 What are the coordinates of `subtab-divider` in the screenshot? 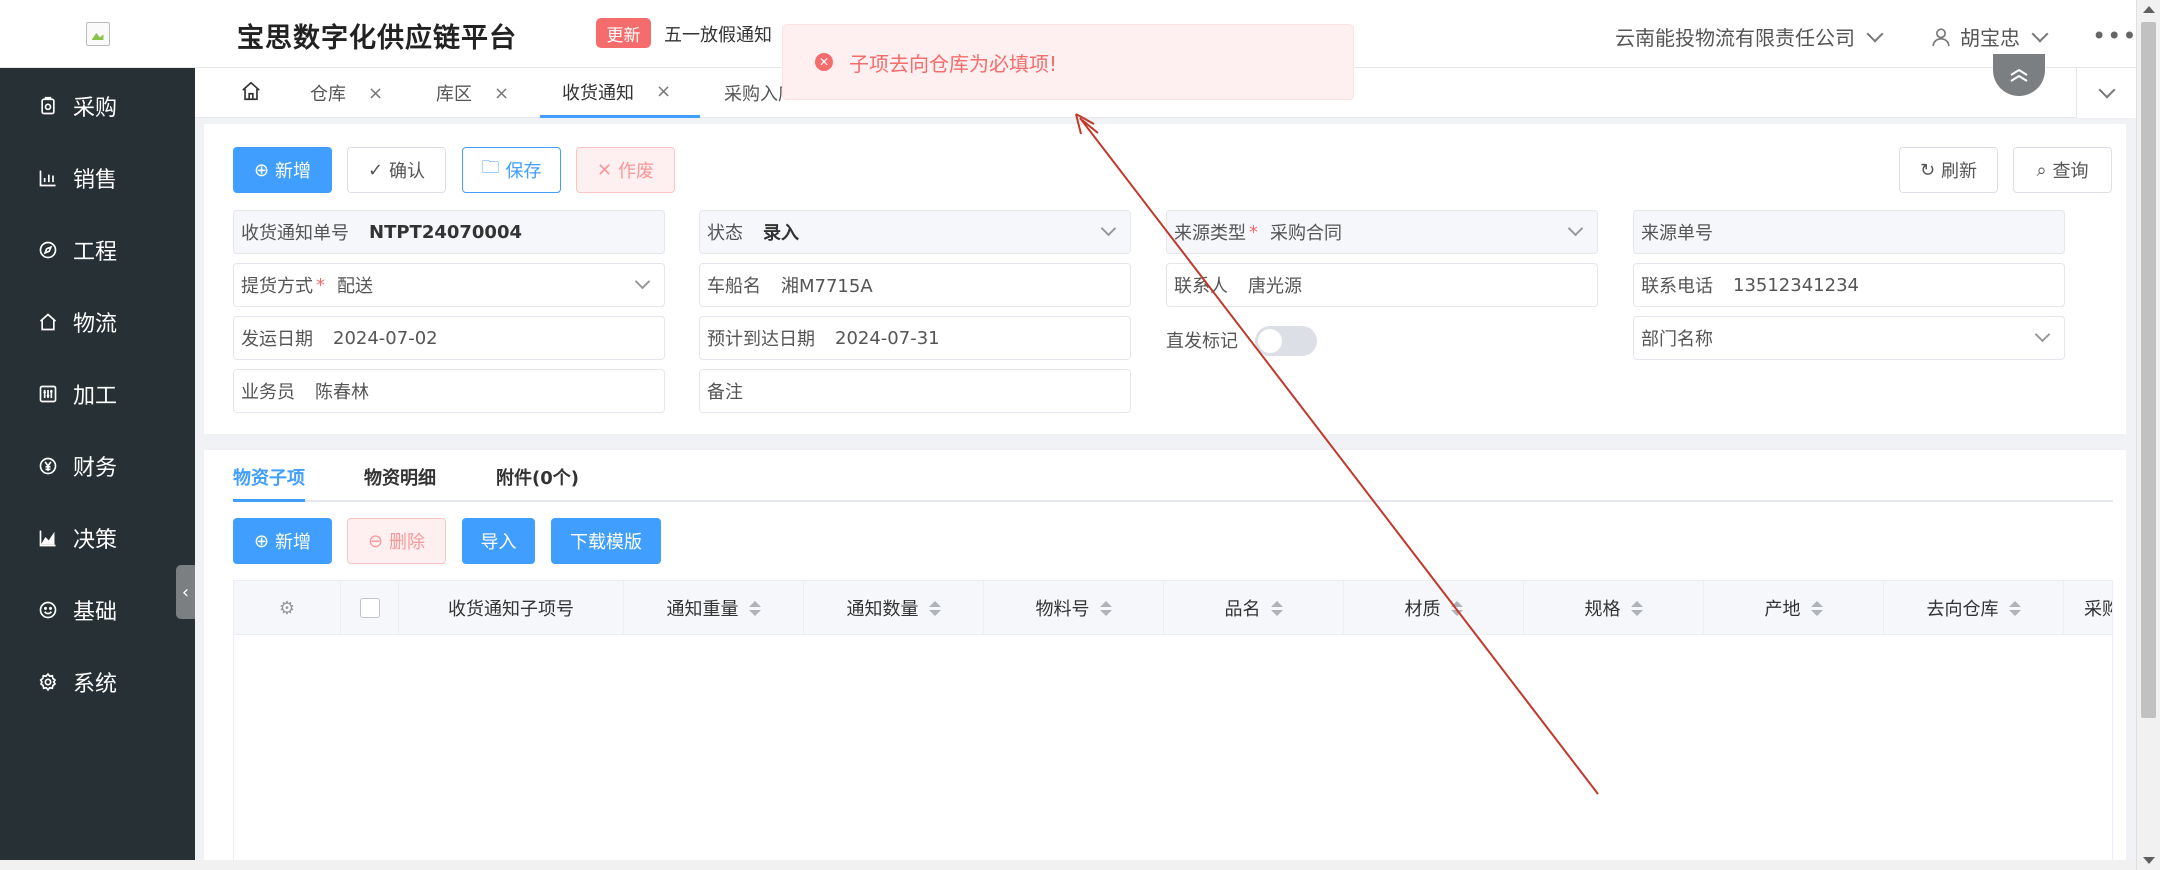 It's located at (1173, 501).